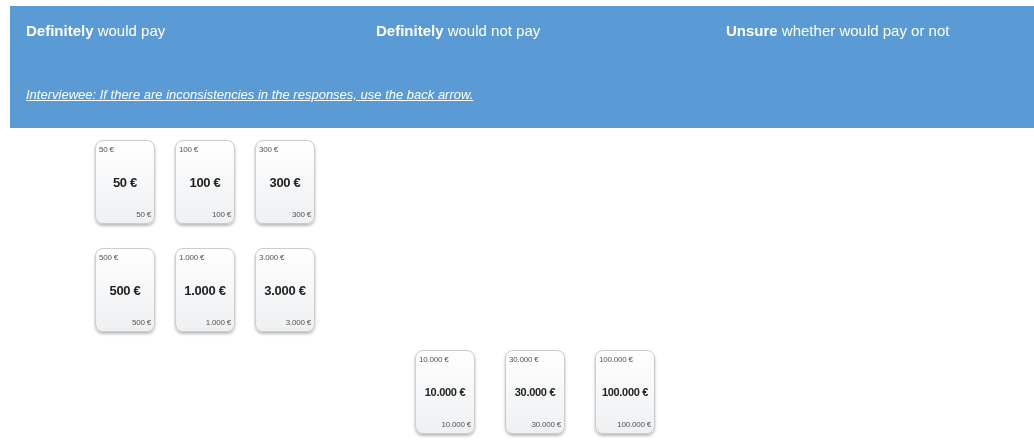 This screenshot has height=443, width=1034. I want to click on card-amount: 100.000 €, so click(625, 392).